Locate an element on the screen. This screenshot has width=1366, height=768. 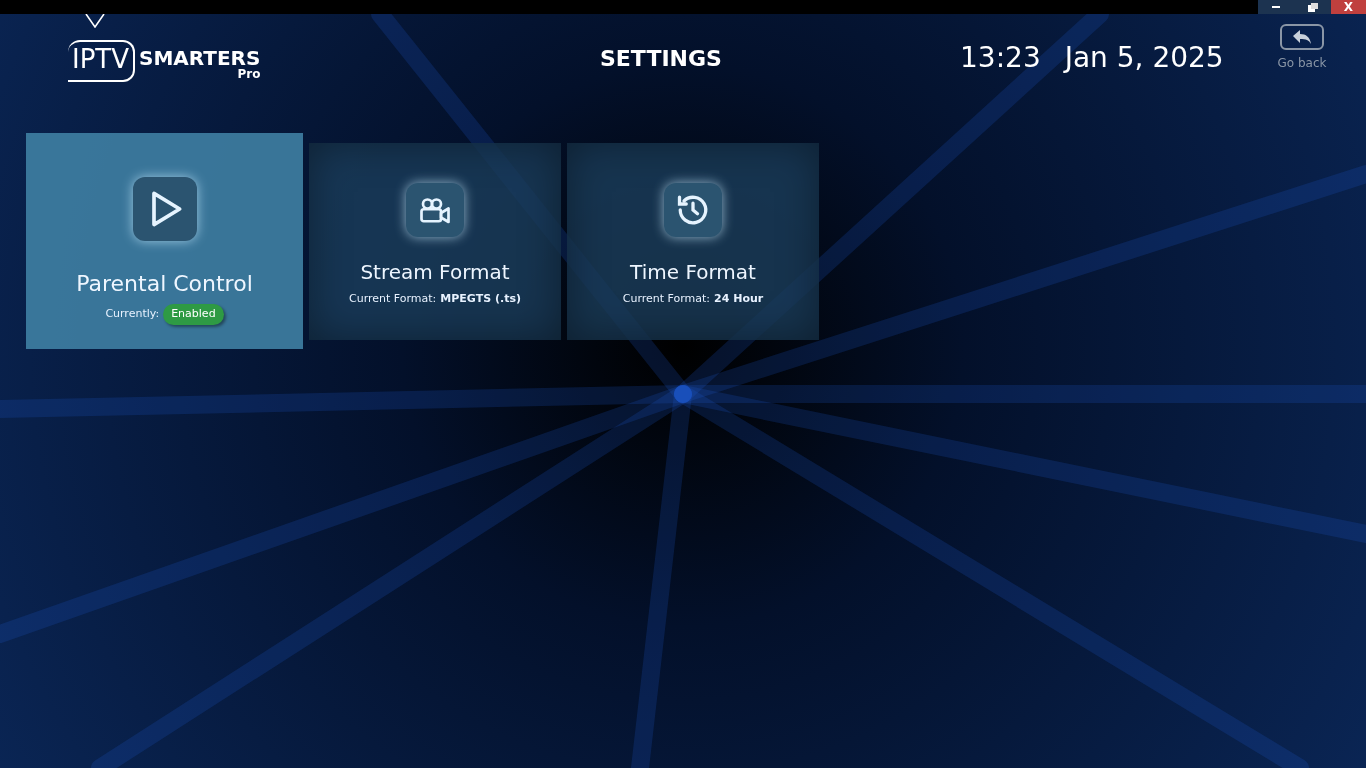
logo-tv-frame: IPTV is located at coordinates (101, 61).